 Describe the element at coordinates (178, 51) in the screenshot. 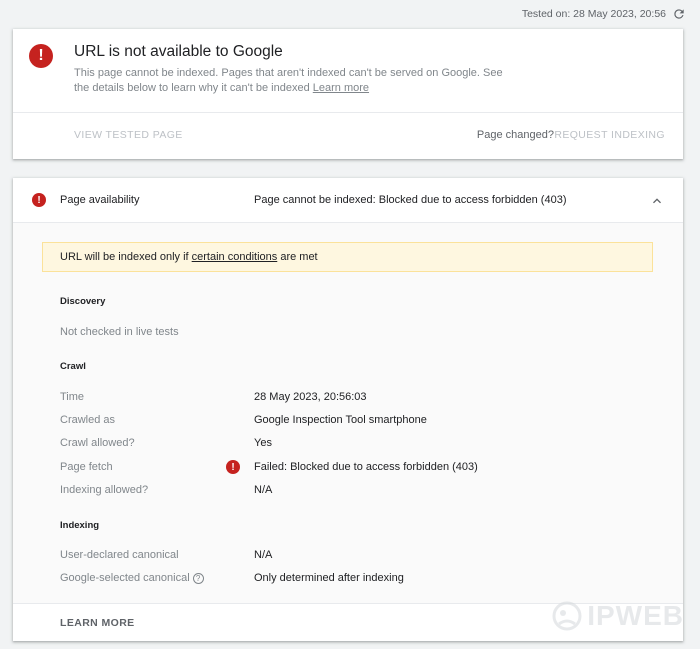

I see `page-title: URL is not available to Google` at that location.